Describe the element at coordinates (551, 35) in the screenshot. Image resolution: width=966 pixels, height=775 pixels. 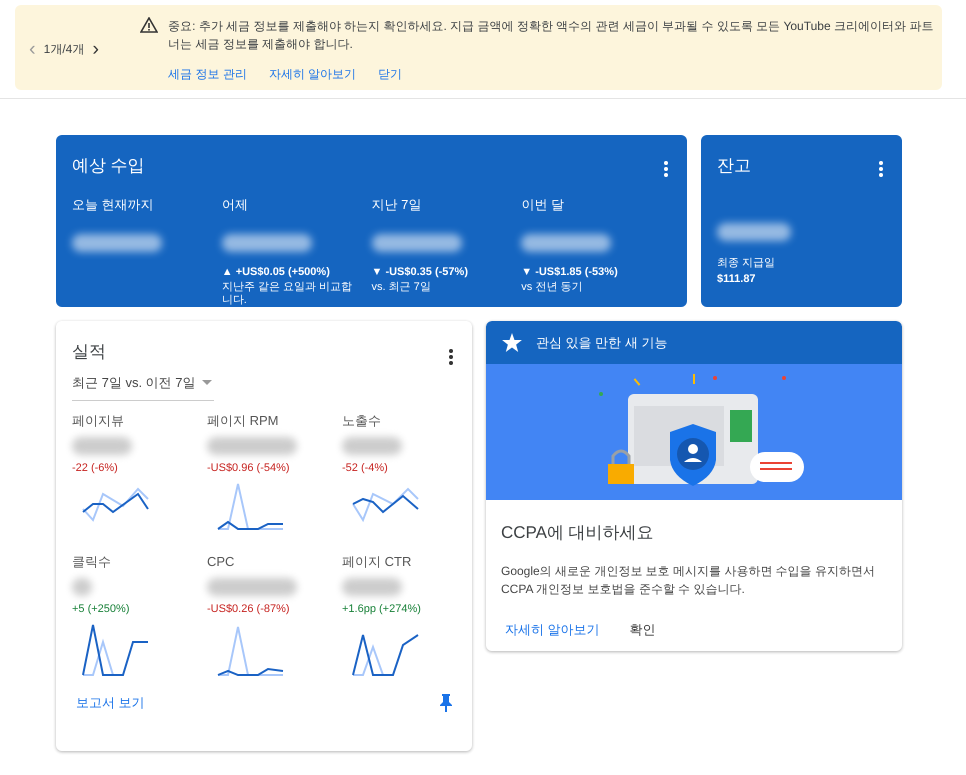
I see `banner-message: 중요: 추가 세금 정보를 제출해야 하는지 확인하세요. 지급 금액에 정확한 액수의 관련 세금이 부과될 수 있도록 모든 YouTube 크리에이터와 파트너는 세금 정보를 제출해야 합니다.` at that location.